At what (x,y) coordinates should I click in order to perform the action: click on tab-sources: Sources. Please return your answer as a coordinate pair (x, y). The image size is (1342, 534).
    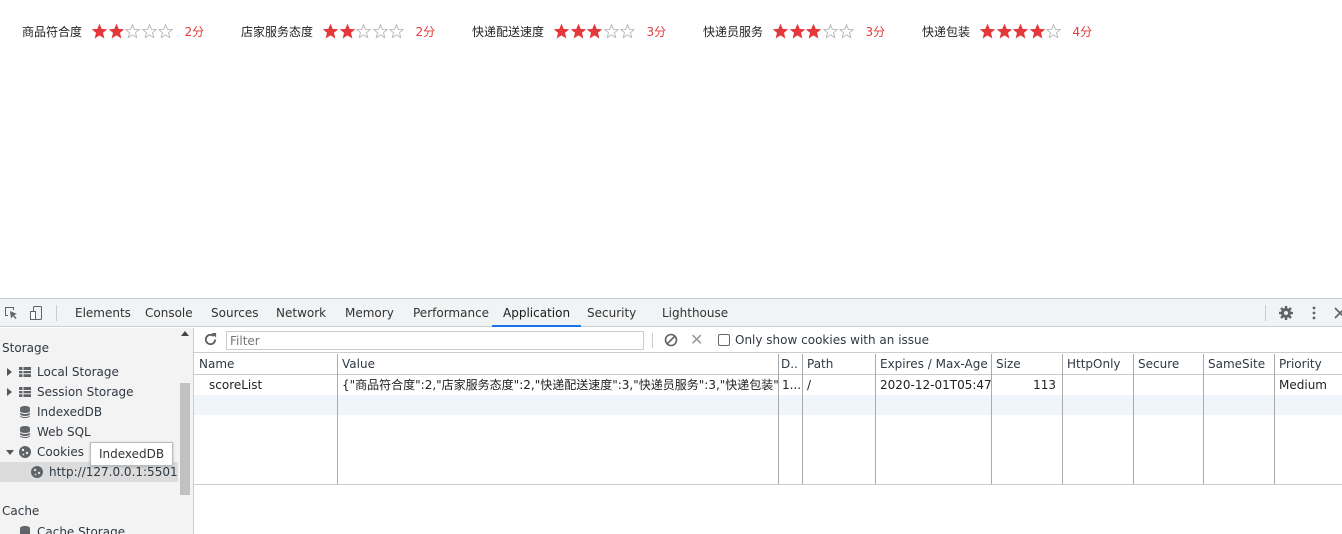
    Looking at the image, I should click on (234, 312).